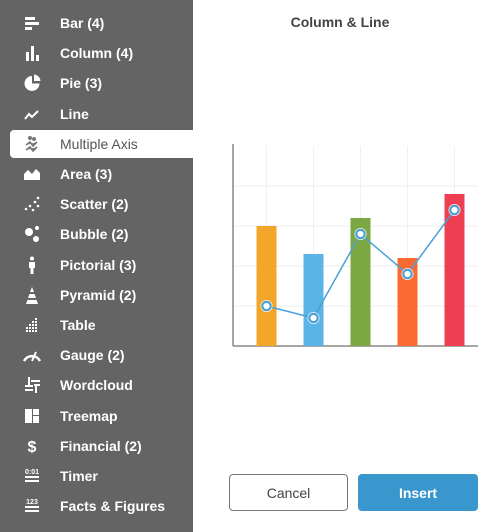 Image resolution: width=500 pixels, height=532 pixels. I want to click on sidebar-item-financial: $ Financial (2), so click(101, 446).